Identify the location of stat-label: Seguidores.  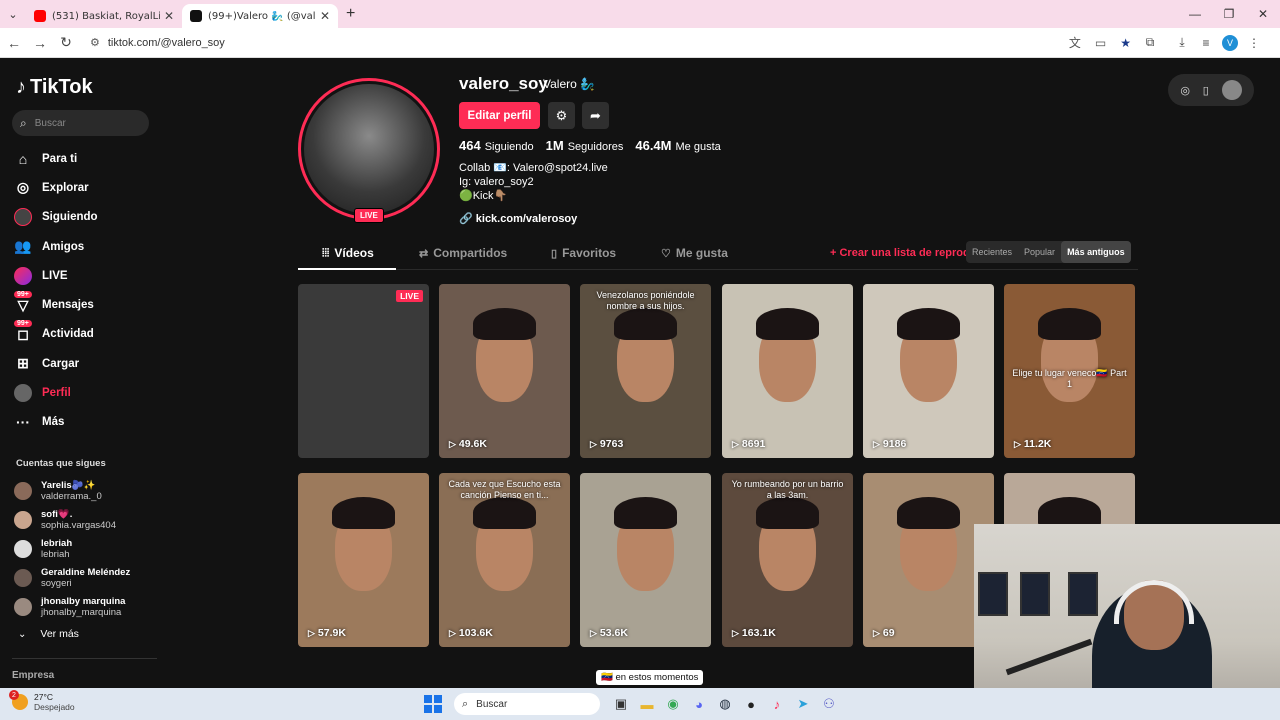
(595, 147).